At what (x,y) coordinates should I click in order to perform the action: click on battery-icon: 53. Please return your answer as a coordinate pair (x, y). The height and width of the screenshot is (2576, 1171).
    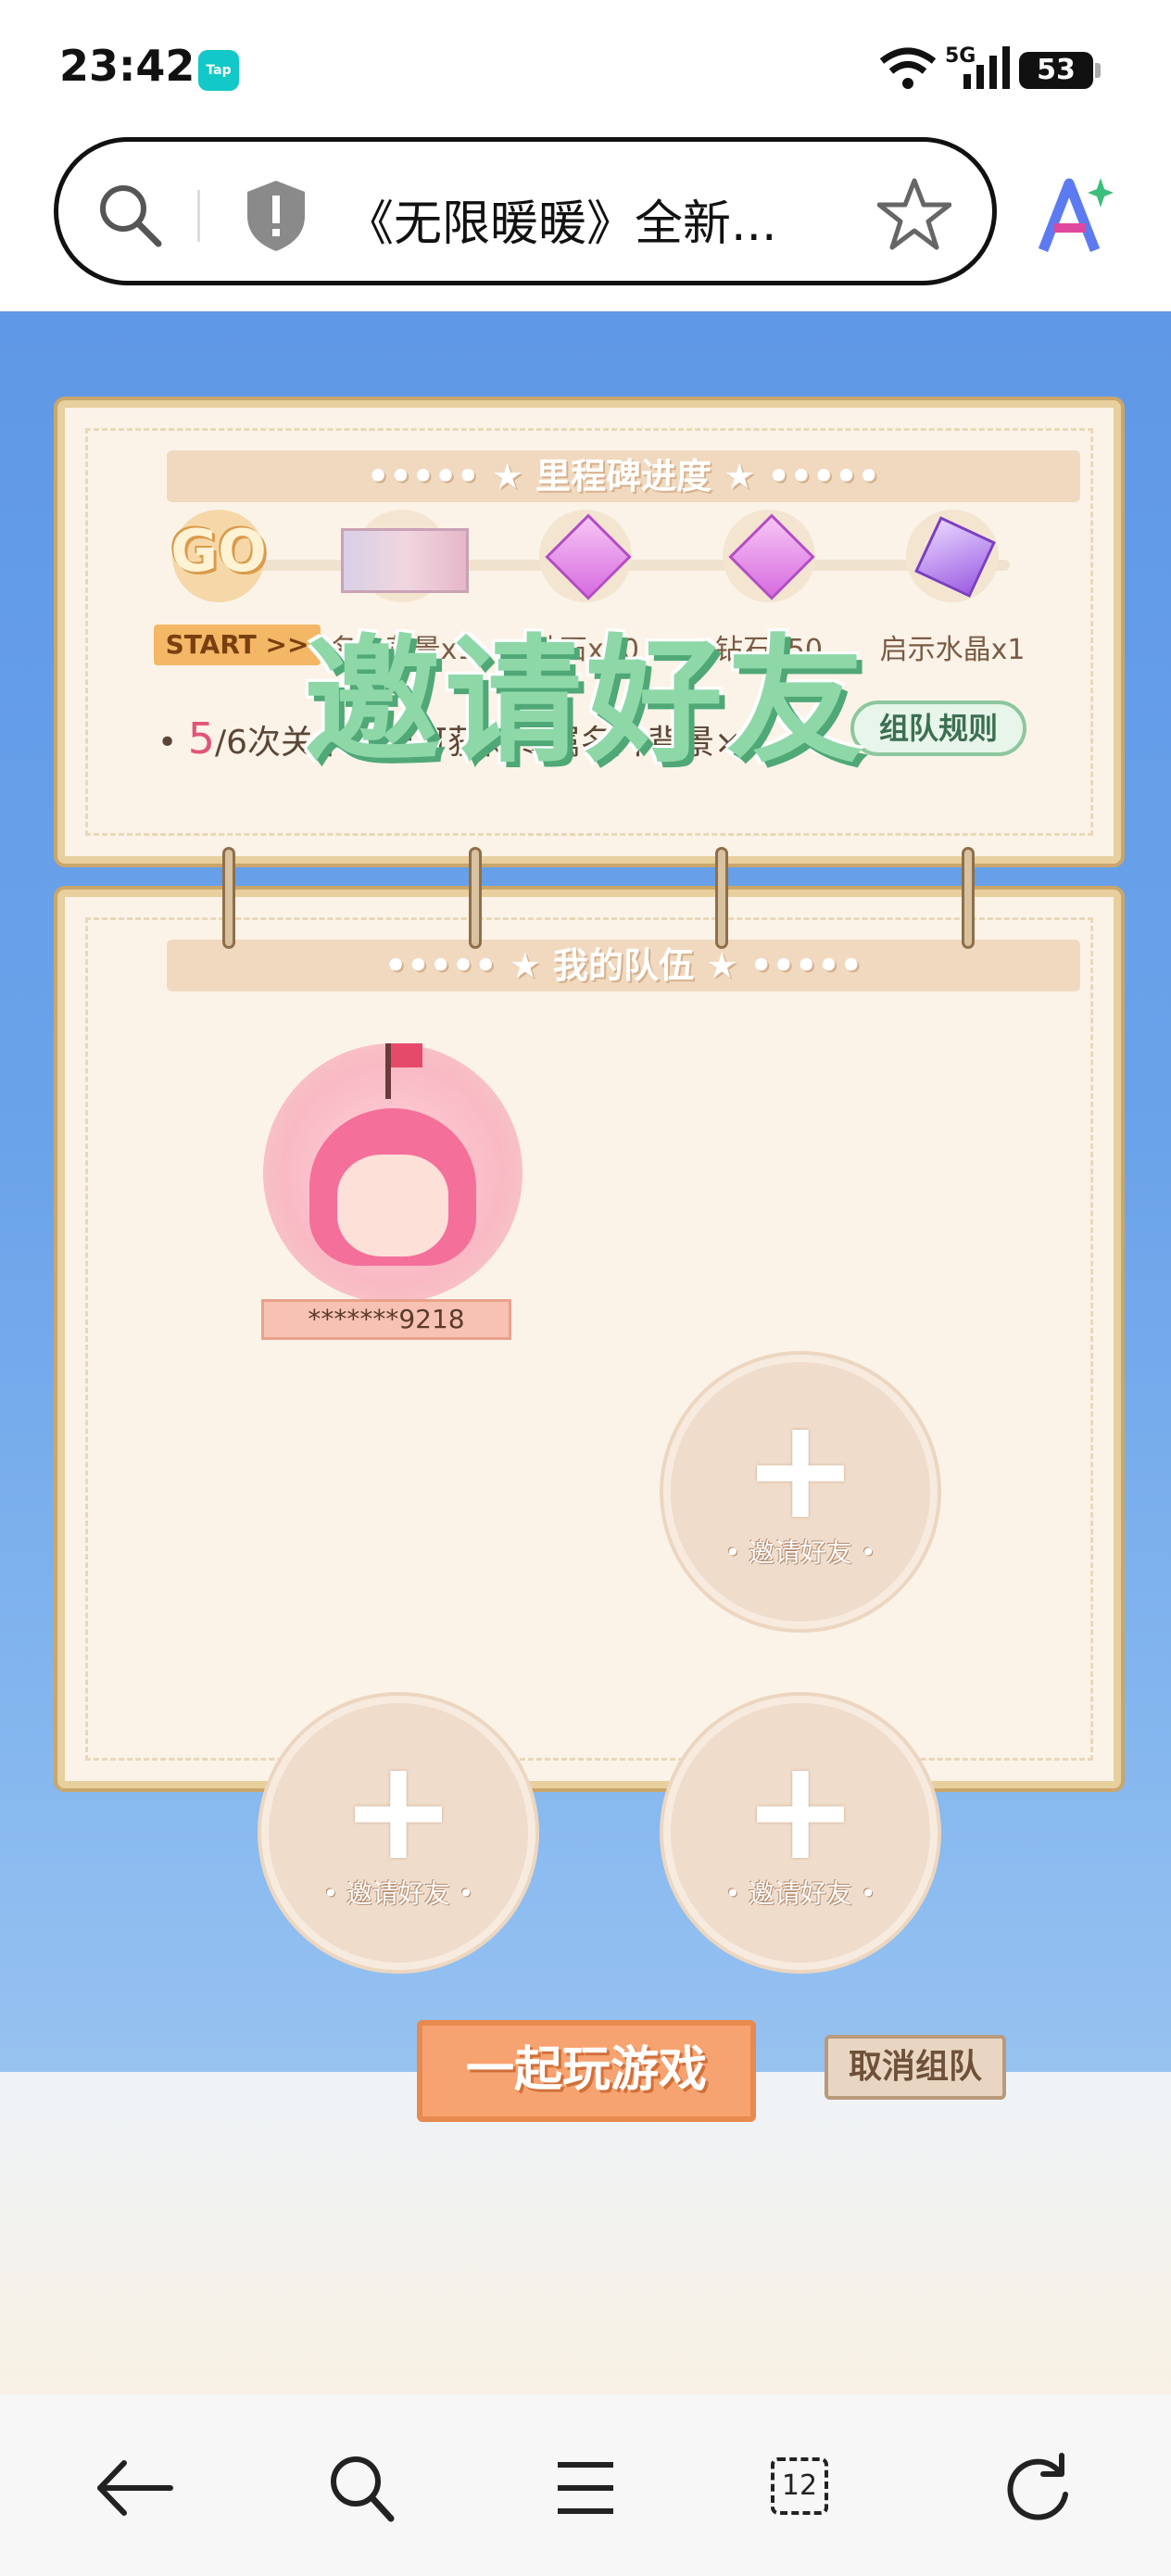
    Looking at the image, I should click on (1060, 70).